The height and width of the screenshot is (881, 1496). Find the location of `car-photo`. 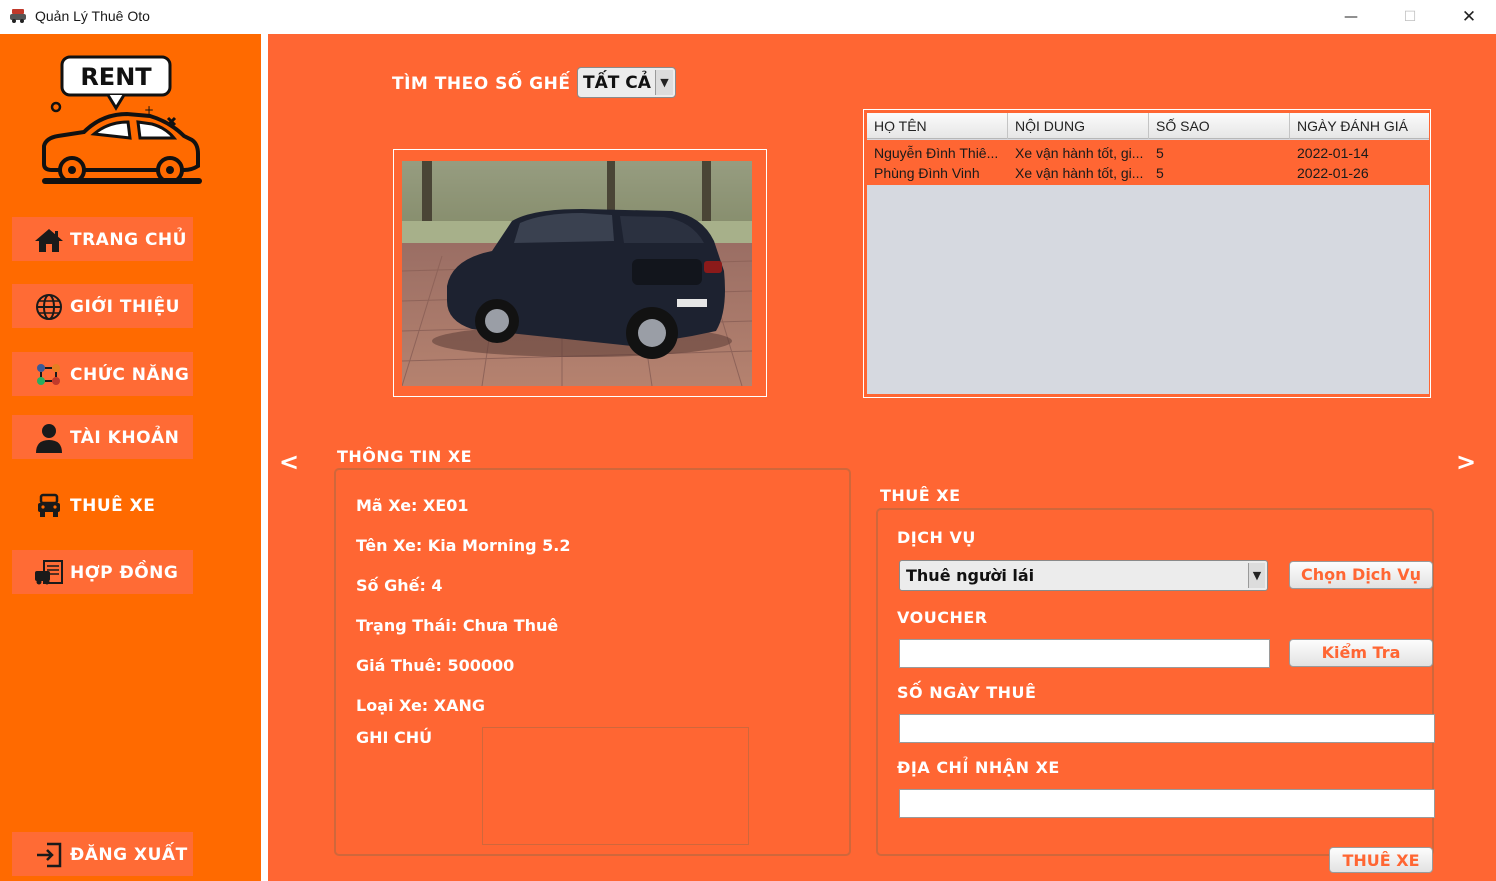

car-photo is located at coordinates (577, 273).